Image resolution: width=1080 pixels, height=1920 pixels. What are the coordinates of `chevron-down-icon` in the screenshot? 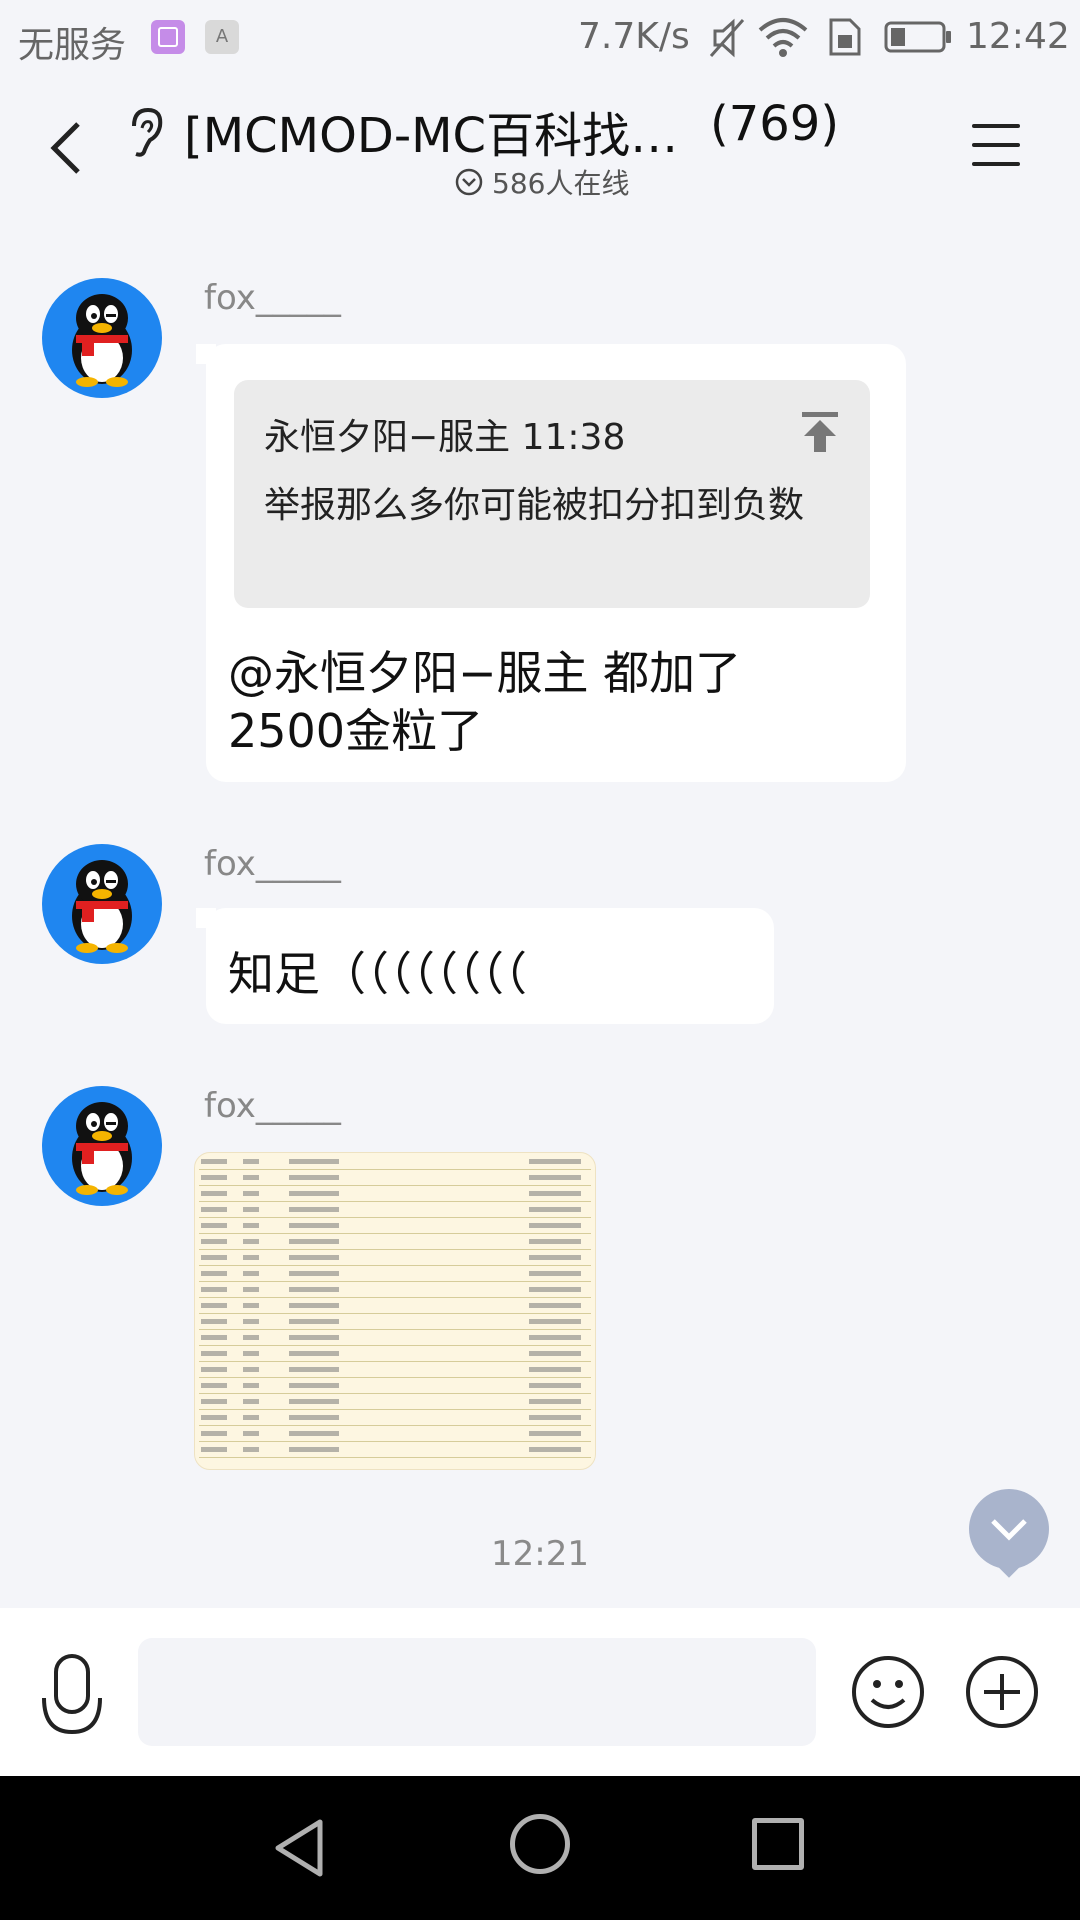 It's located at (1009, 1530).